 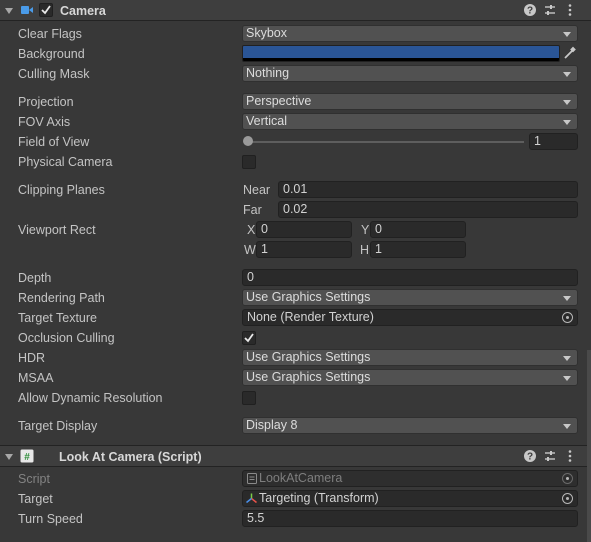 What do you see at coordinates (257, 190) in the screenshot?
I see `near-label: Near` at bounding box center [257, 190].